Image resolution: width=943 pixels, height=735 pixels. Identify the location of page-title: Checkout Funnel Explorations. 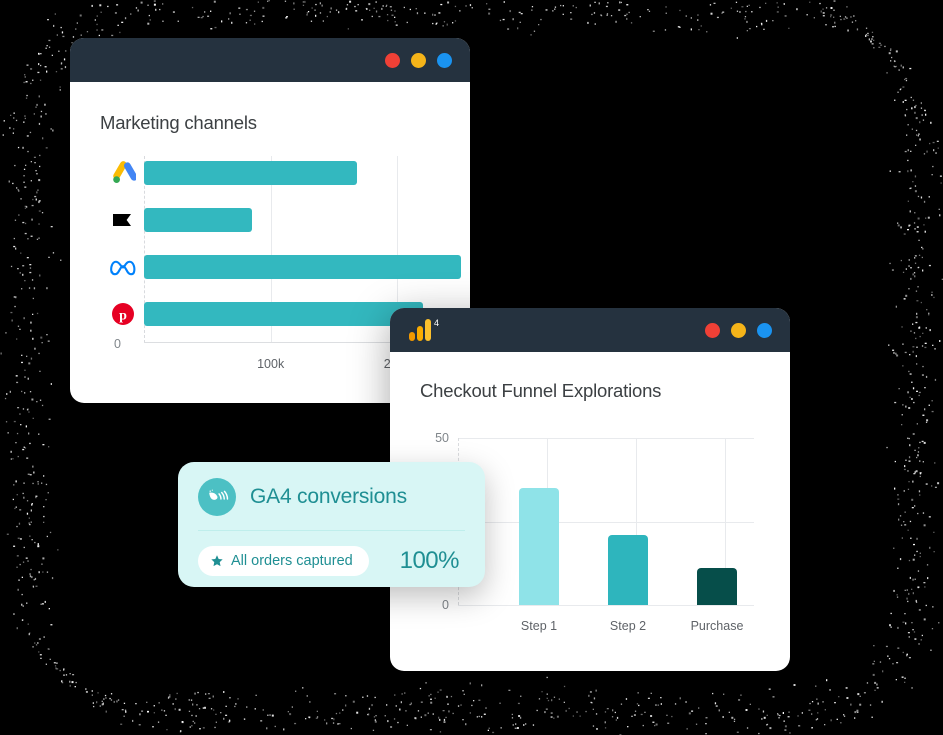
(541, 390).